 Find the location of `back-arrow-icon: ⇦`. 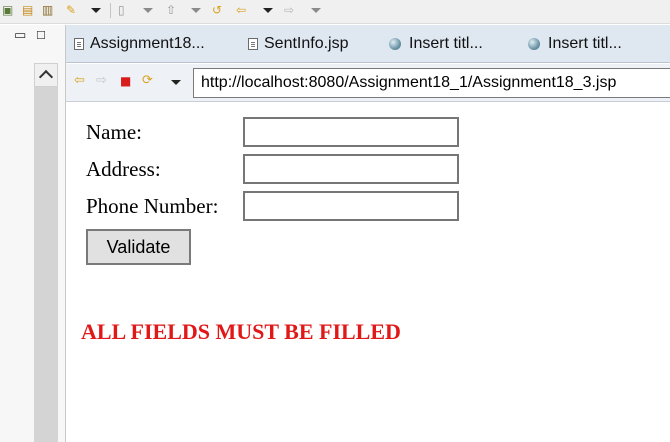

back-arrow-icon: ⇦ is located at coordinates (241, 10).